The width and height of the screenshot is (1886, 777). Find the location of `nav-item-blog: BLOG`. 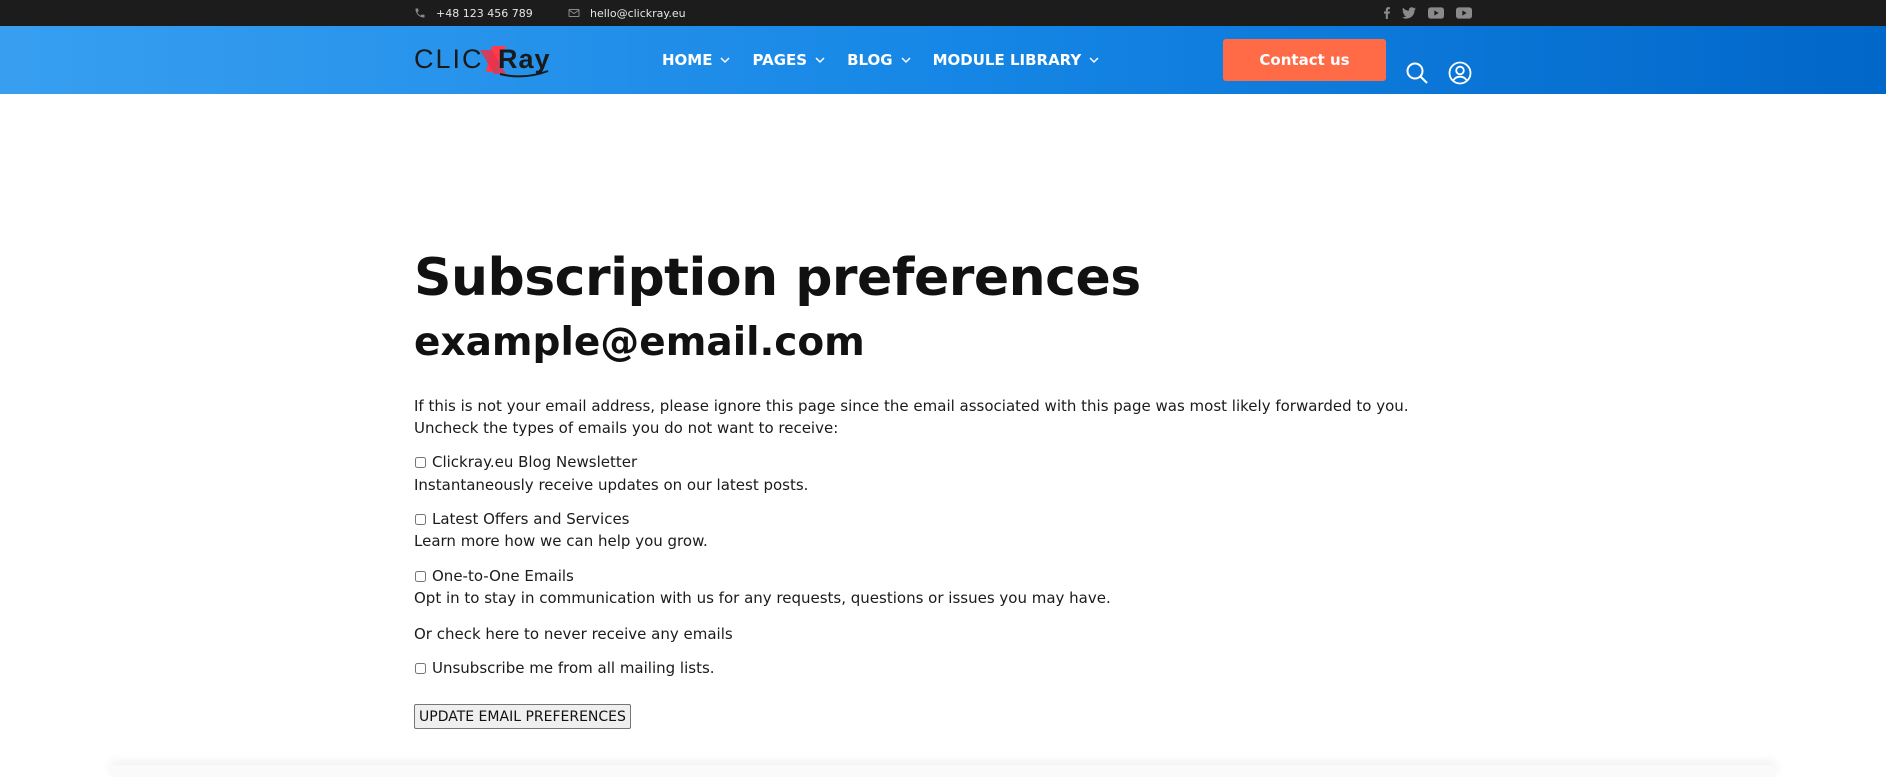

nav-item-blog: BLOG is located at coordinates (879, 60).